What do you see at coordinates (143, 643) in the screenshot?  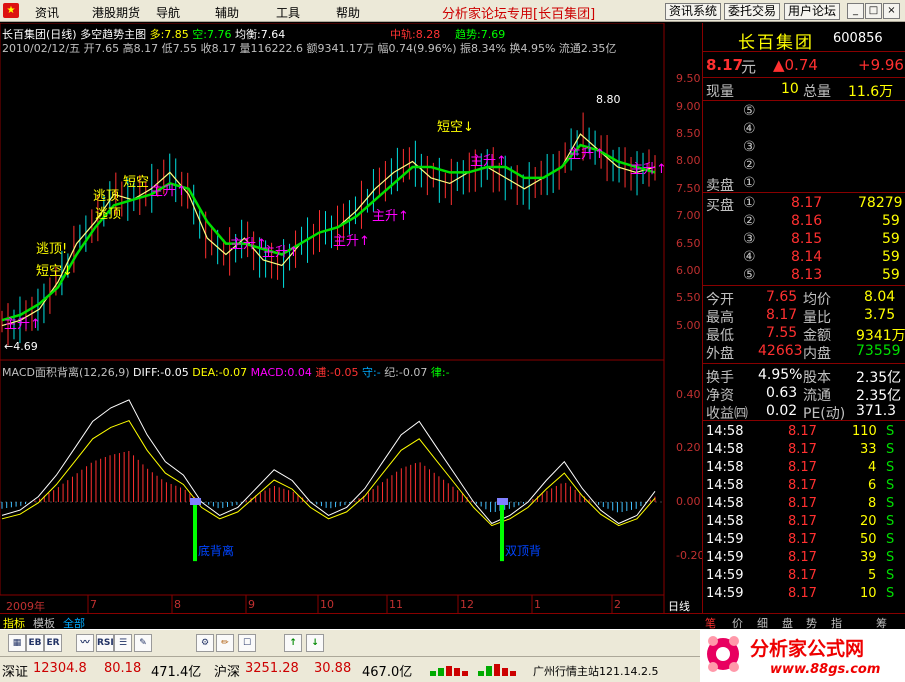 I see `tb-icon-7: ✎` at bounding box center [143, 643].